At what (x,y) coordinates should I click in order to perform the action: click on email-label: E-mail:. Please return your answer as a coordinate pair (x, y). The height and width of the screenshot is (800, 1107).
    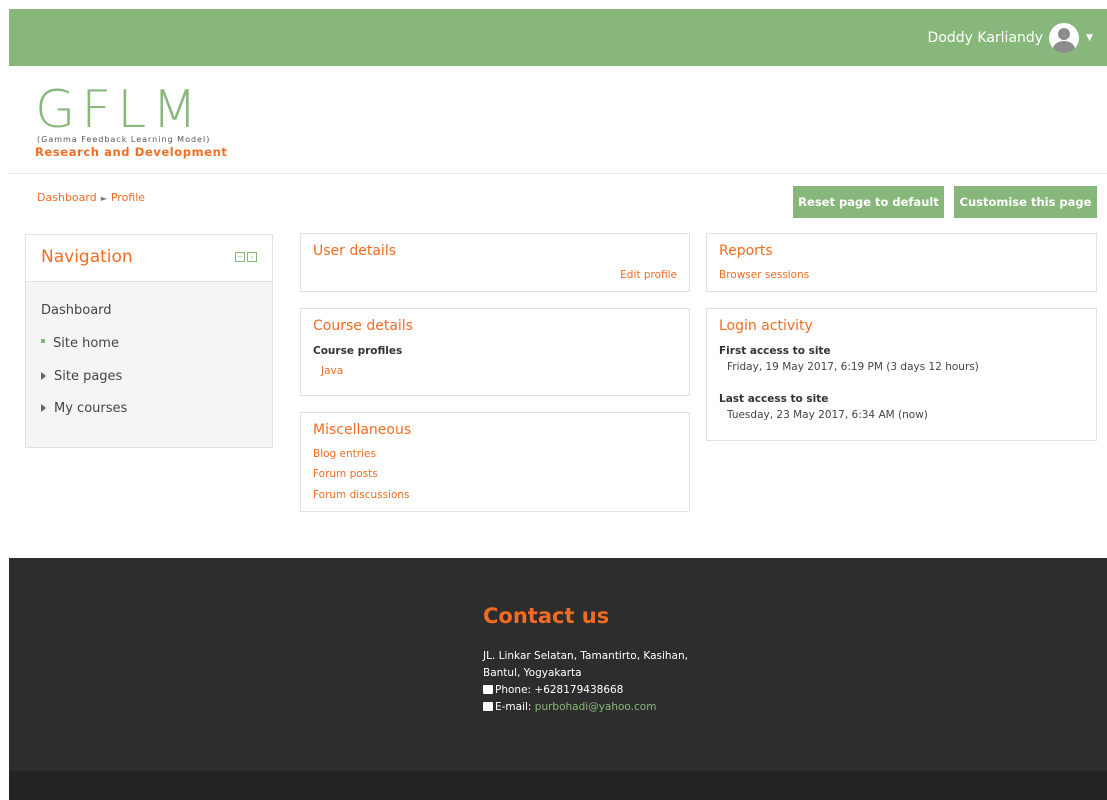
    Looking at the image, I should click on (515, 707).